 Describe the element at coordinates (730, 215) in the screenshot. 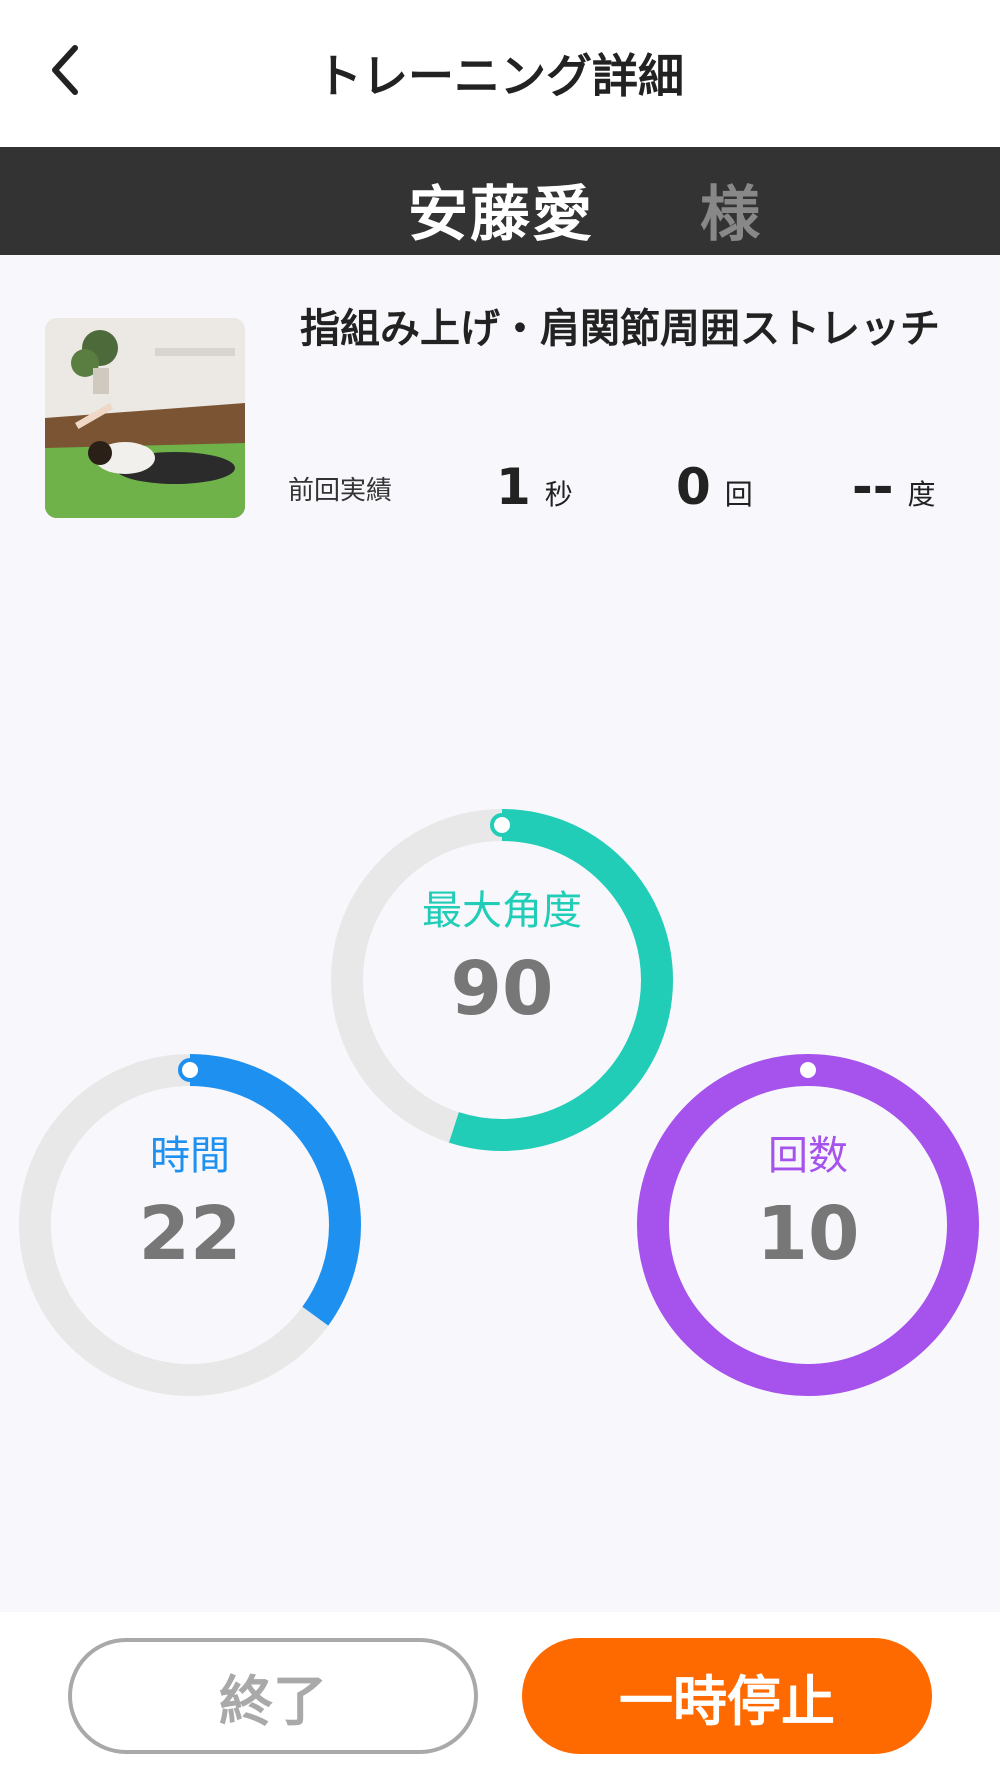

I see `patient-honorific: 様` at that location.